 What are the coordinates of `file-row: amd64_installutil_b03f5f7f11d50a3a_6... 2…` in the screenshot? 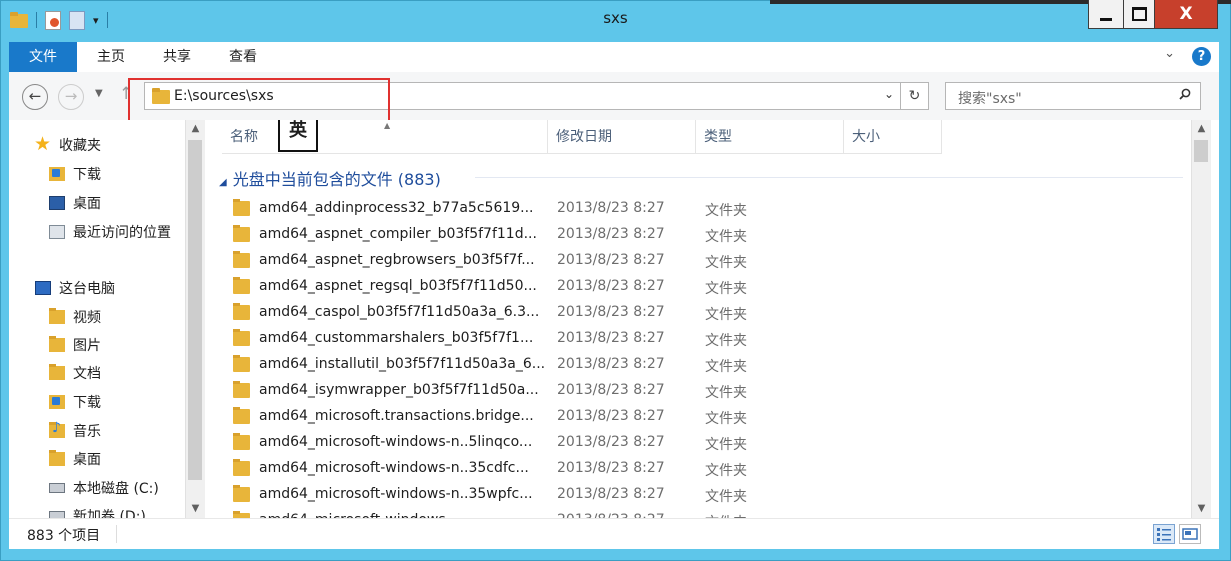 It's located at (698, 365).